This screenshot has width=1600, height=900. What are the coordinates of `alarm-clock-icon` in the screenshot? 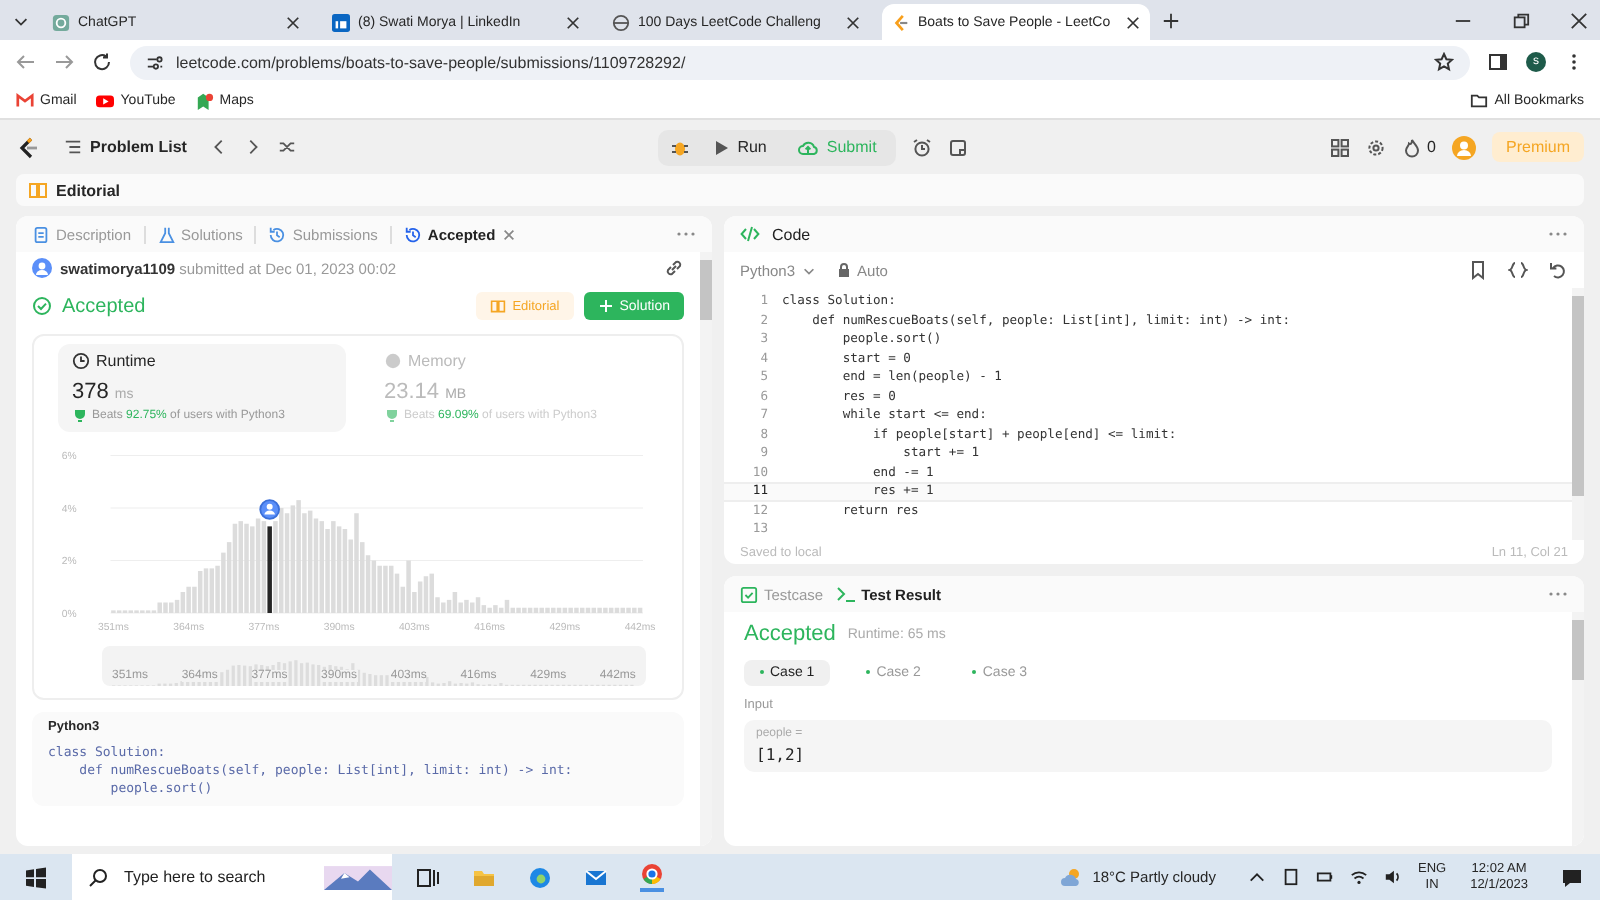 It's located at (922, 147).